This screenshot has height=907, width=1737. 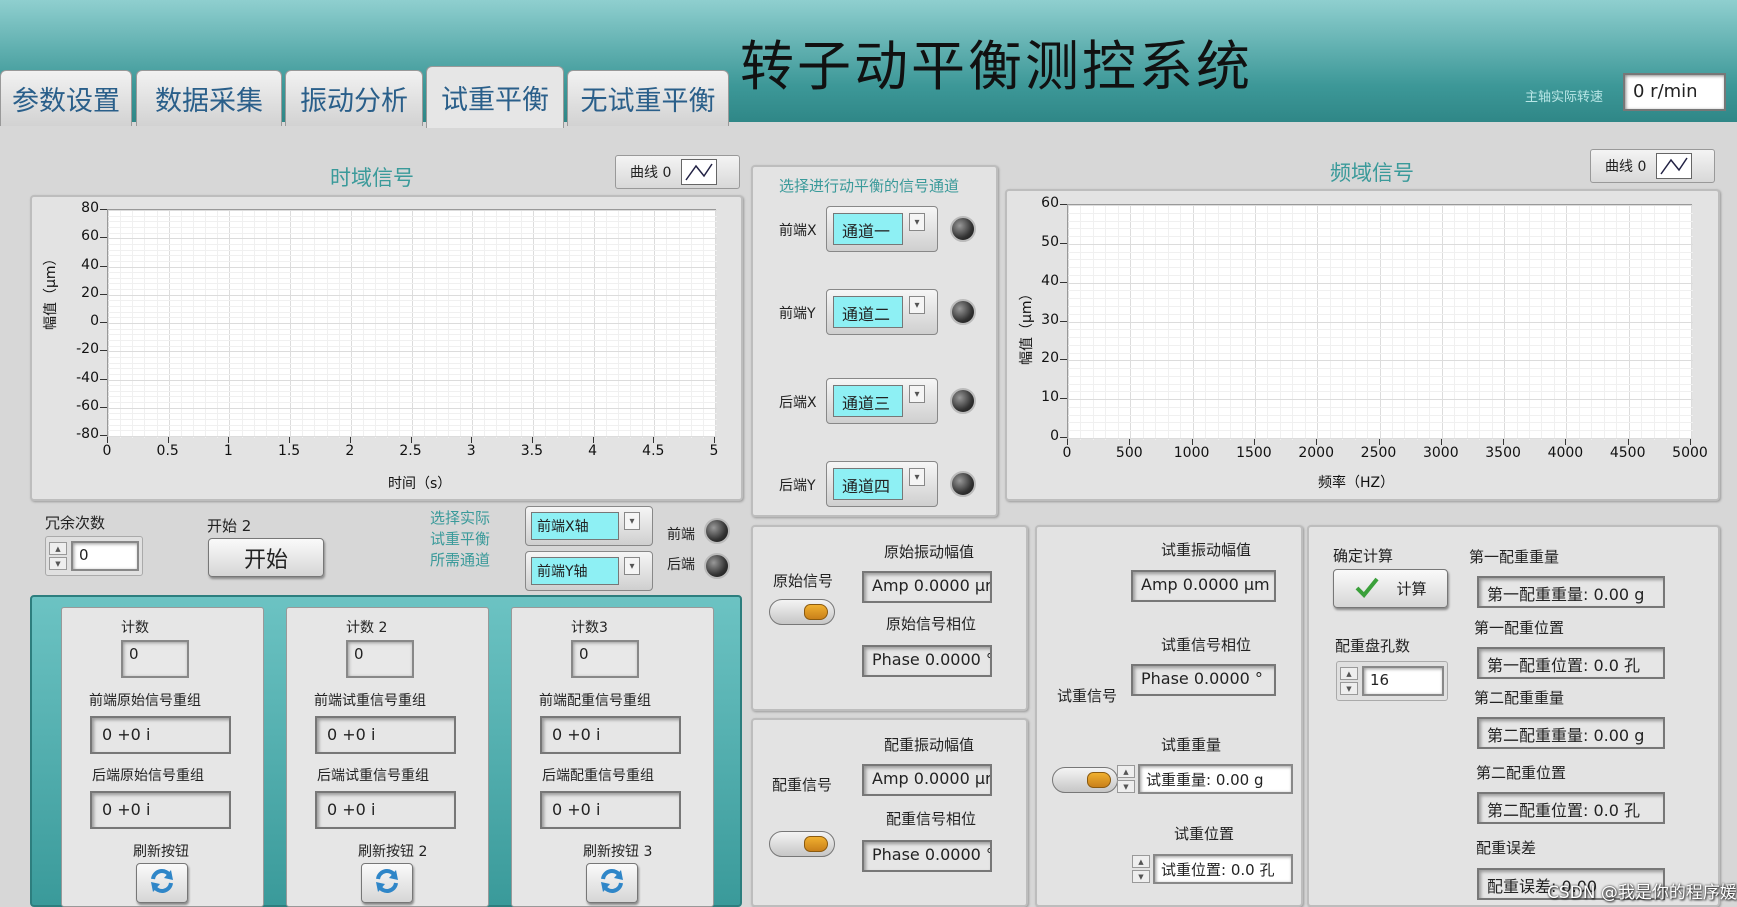 What do you see at coordinates (1223, 869) in the screenshot?
I see `trial-pos-input: 试重位置: 0.0 孔` at bounding box center [1223, 869].